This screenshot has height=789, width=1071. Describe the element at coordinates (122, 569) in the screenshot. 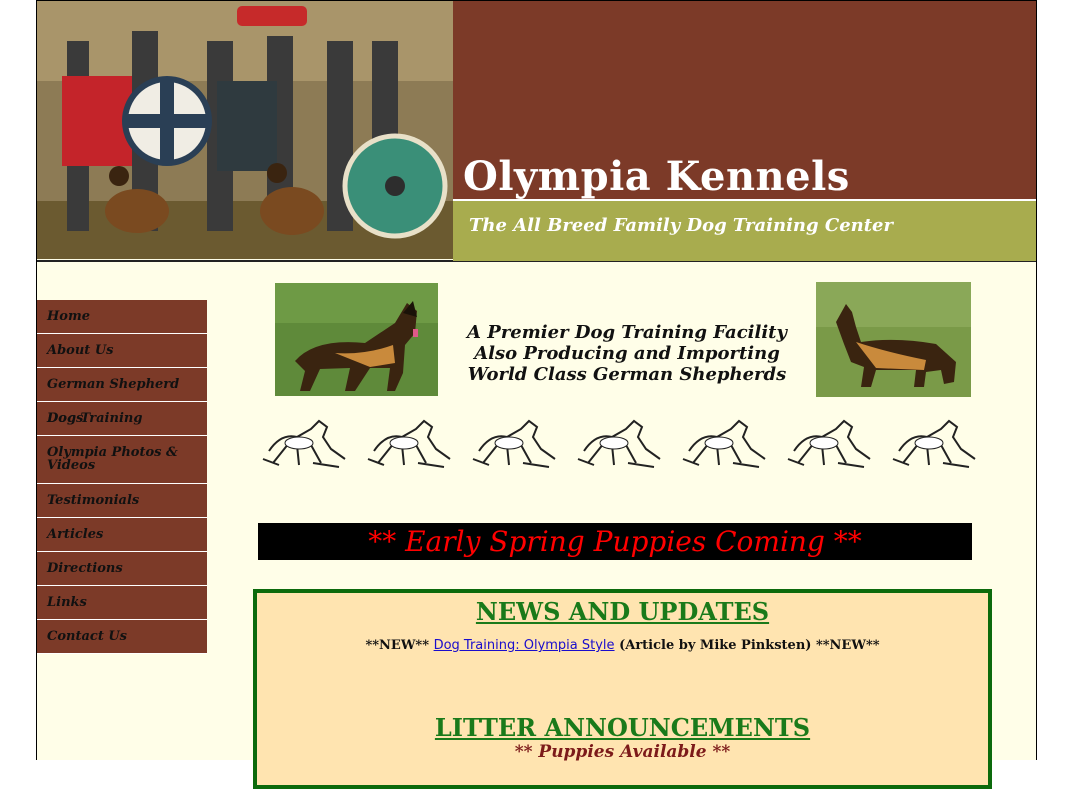

I see `nav-item-directions: Directions` at that location.